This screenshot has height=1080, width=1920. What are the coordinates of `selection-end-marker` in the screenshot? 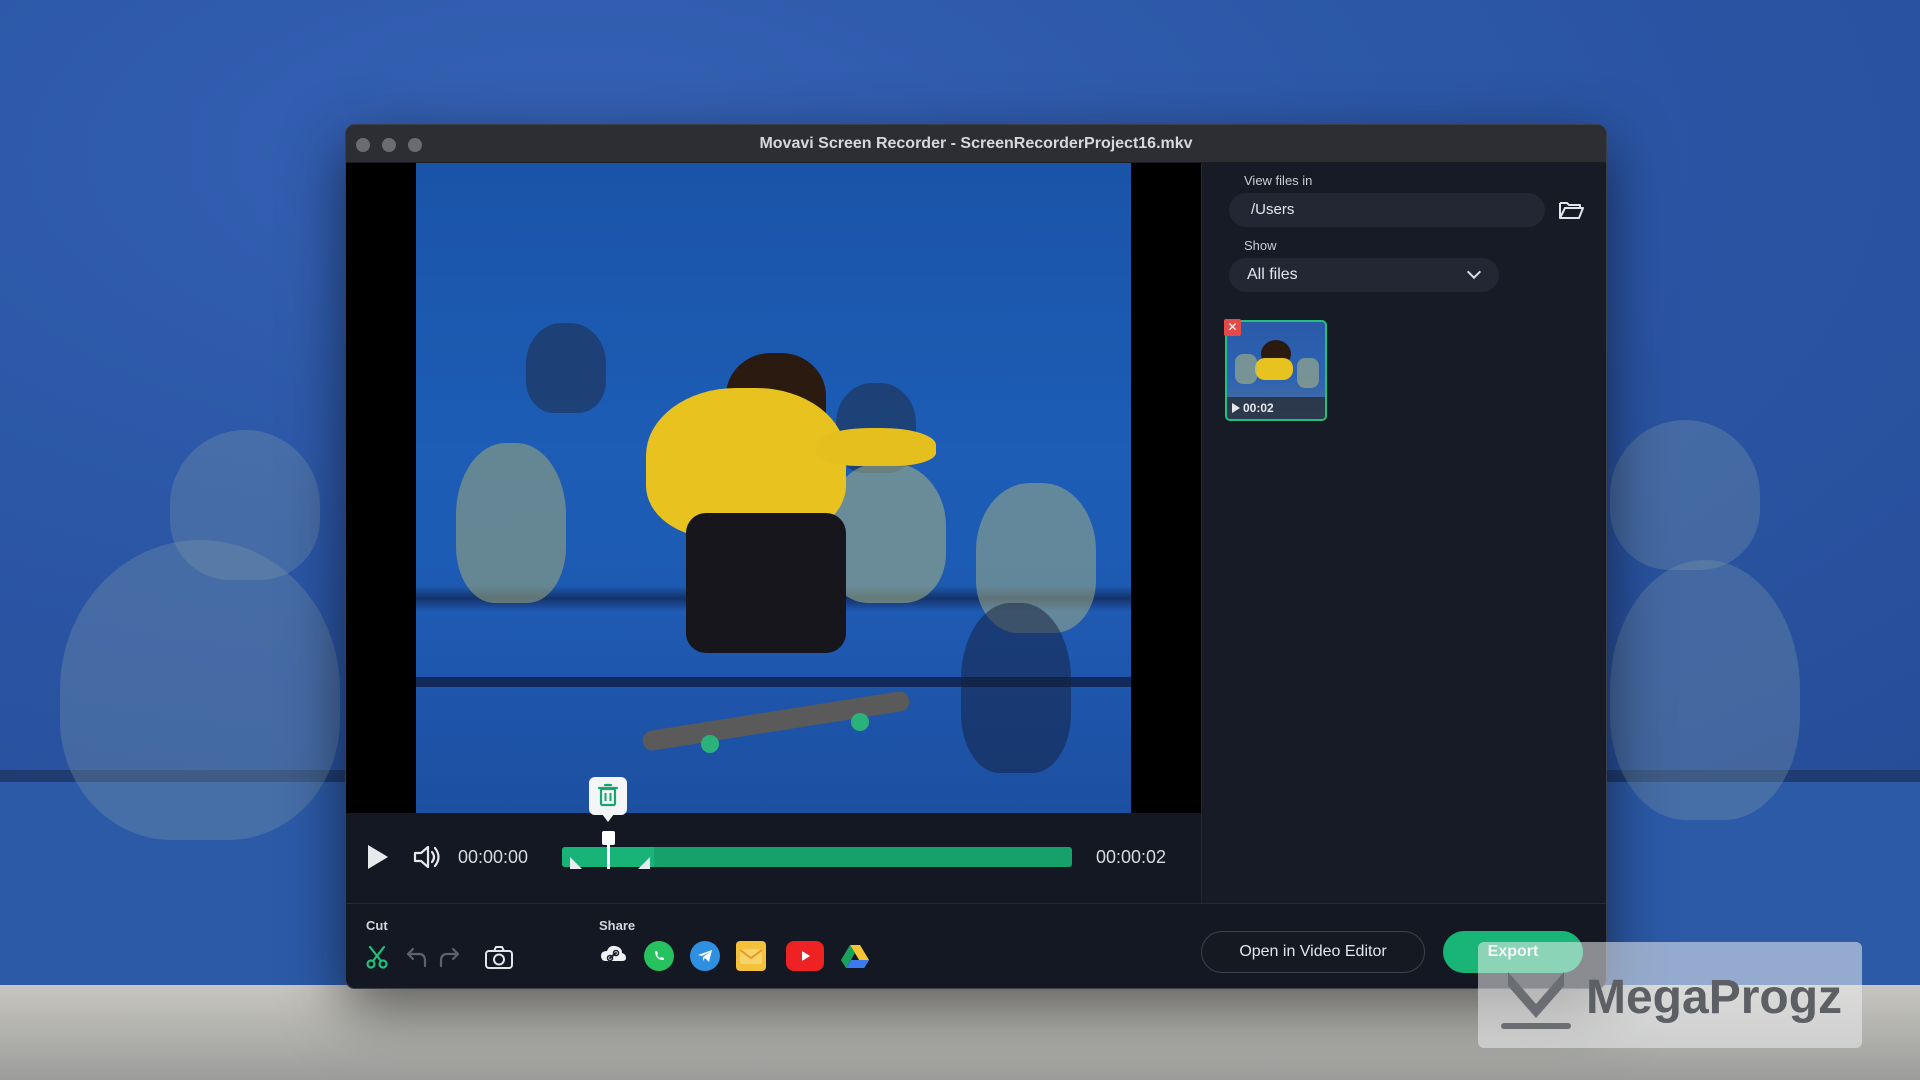 It's located at (643, 863).